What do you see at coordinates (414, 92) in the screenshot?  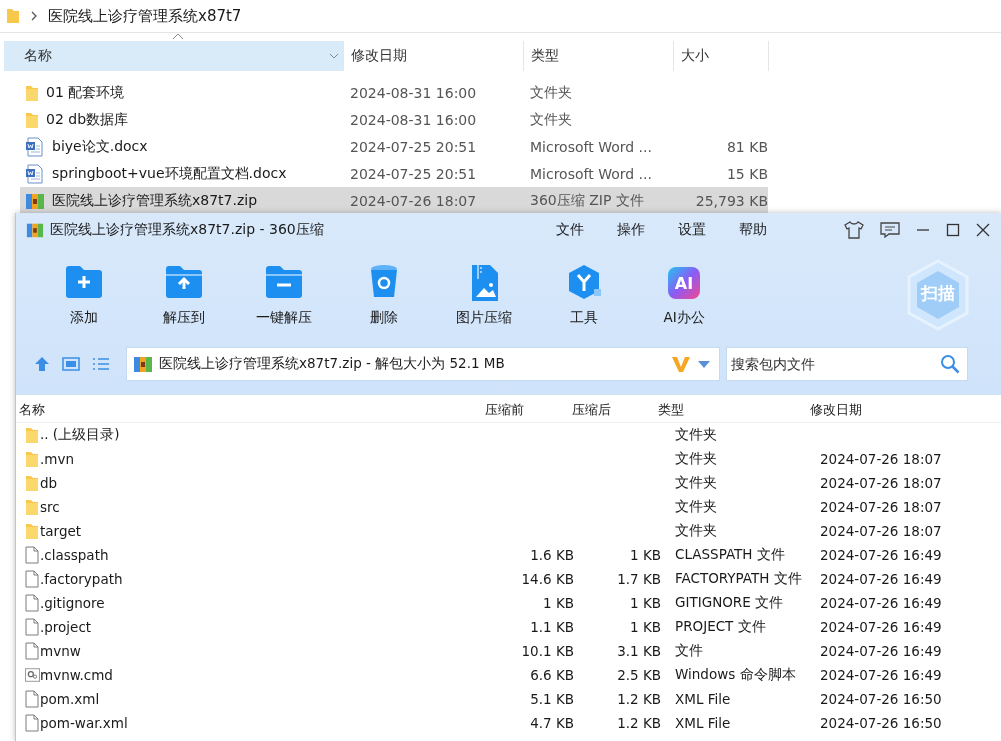 I see `date-text: 2024-08-31 16:00` at bounding box center [414, 92].